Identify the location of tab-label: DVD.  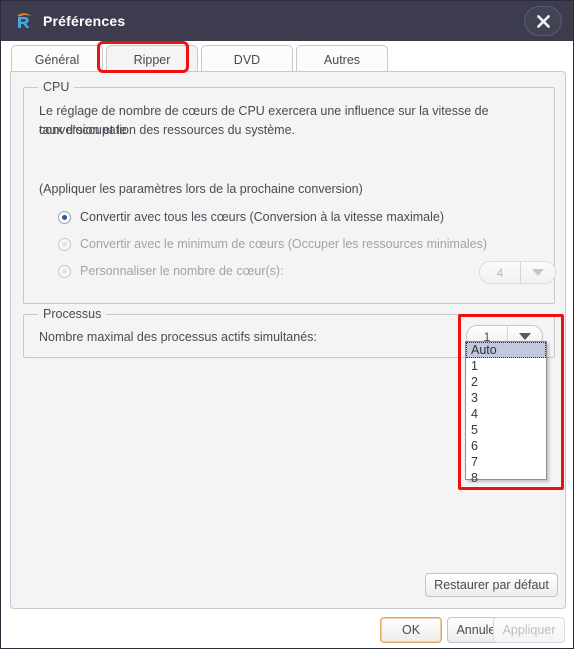
(247, 59).